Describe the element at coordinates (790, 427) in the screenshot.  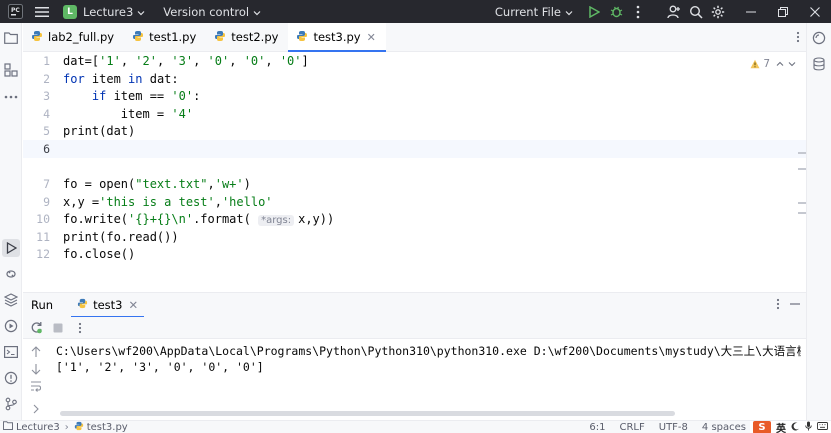
I see `input-method-bar: S 英` at that location.